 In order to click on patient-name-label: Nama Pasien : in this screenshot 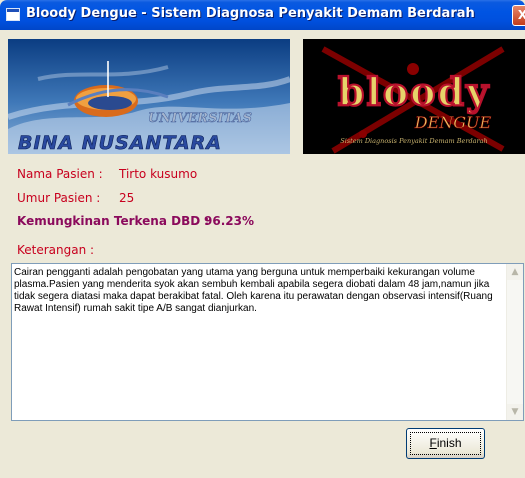, I will do `click(60, 174)`.